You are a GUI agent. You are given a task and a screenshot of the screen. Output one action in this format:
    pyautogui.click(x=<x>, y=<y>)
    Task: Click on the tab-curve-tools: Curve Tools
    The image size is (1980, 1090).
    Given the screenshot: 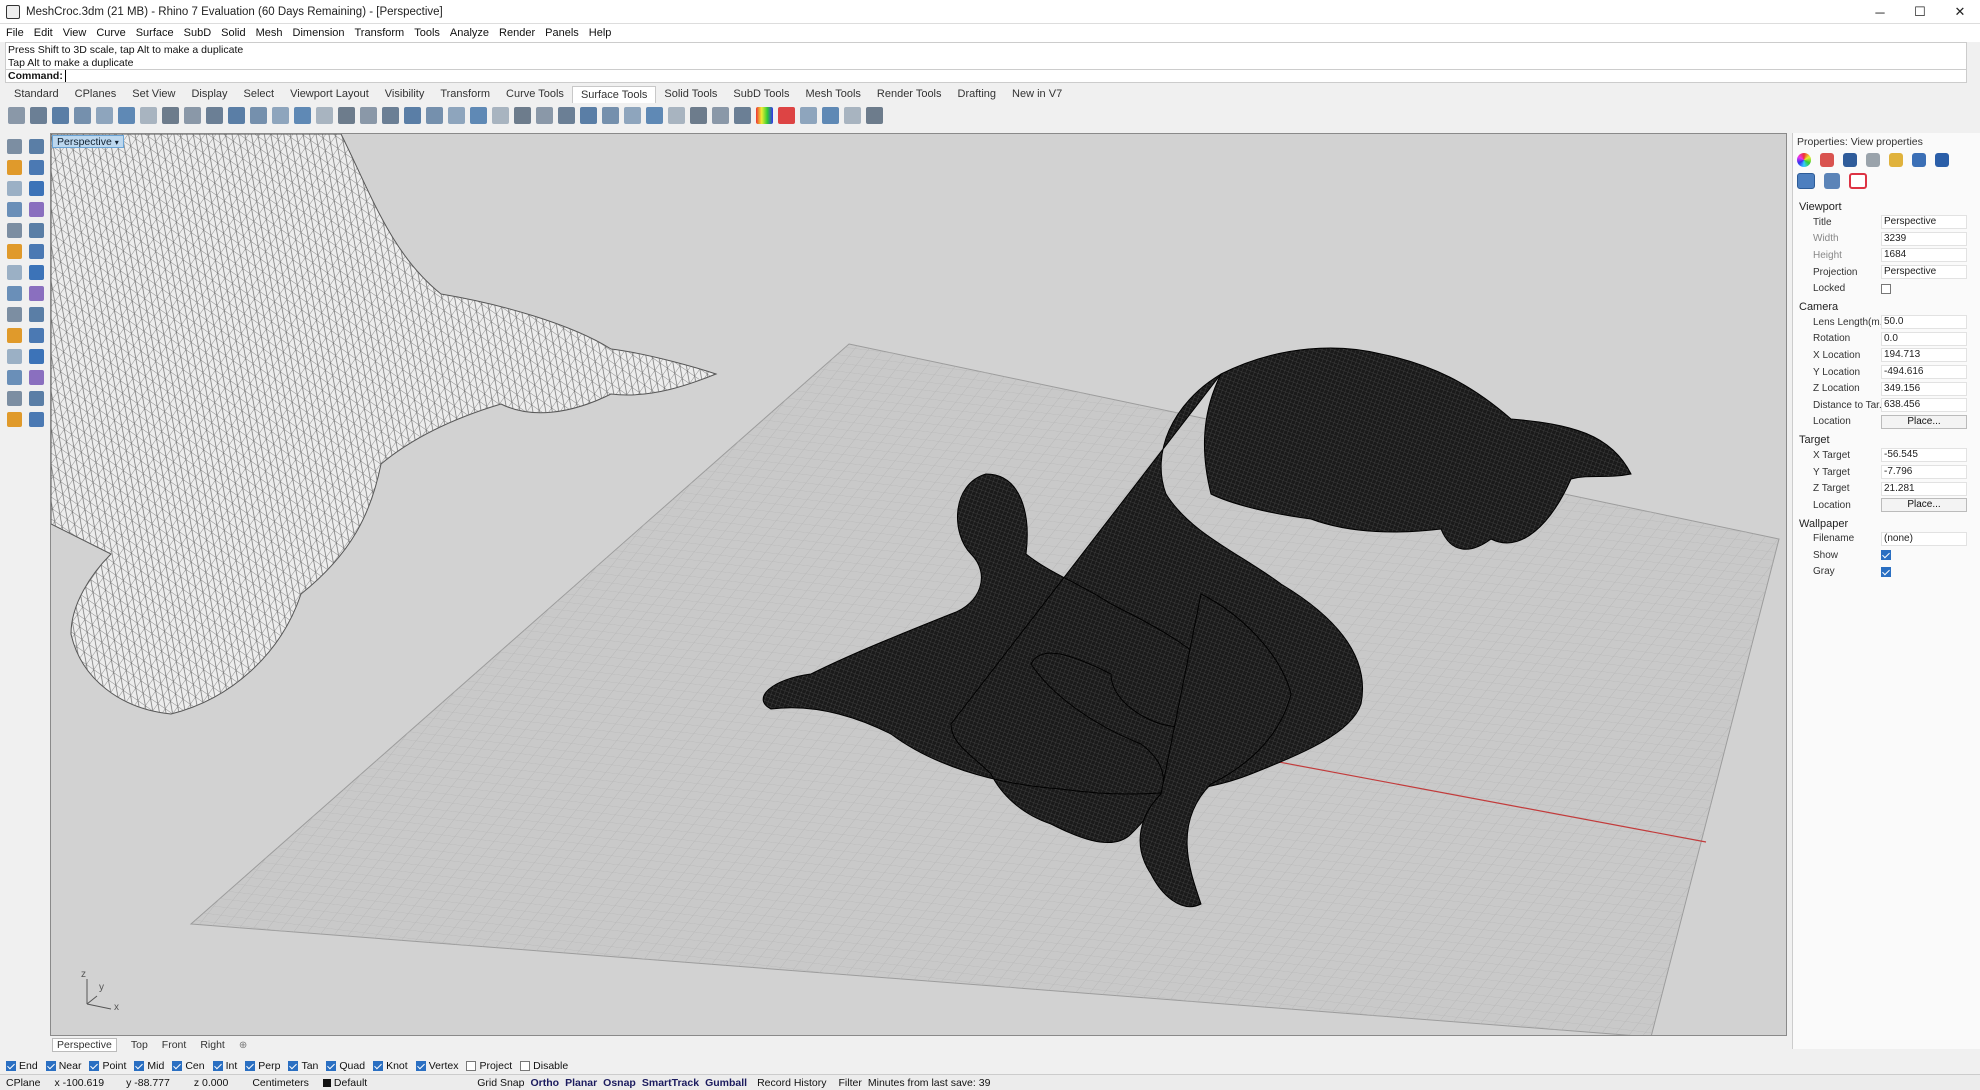 What is the action you would take?
    pyautogui.click(x=535, y=94)
    